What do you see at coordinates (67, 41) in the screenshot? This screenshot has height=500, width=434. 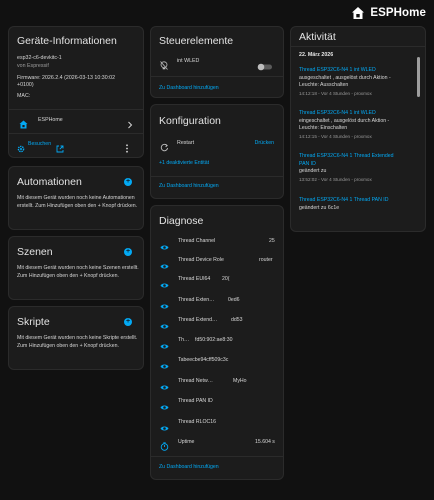 I see `device-info-title: Geräte-Informationen` at bounding box center [67, 41].